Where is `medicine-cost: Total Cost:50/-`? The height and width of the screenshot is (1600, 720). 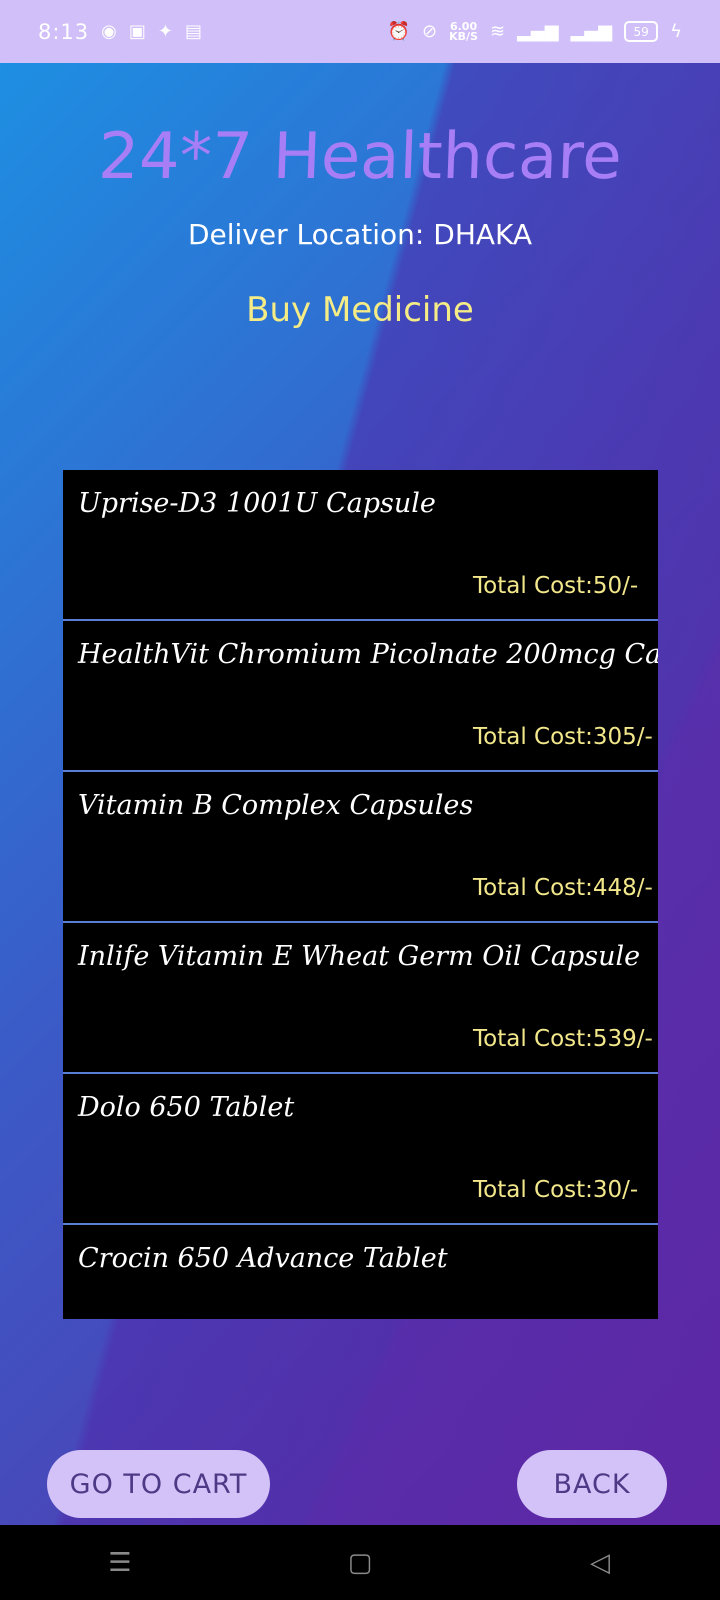
medicine-cost: Total Cost:50/- is located at coordinates (556, 586).